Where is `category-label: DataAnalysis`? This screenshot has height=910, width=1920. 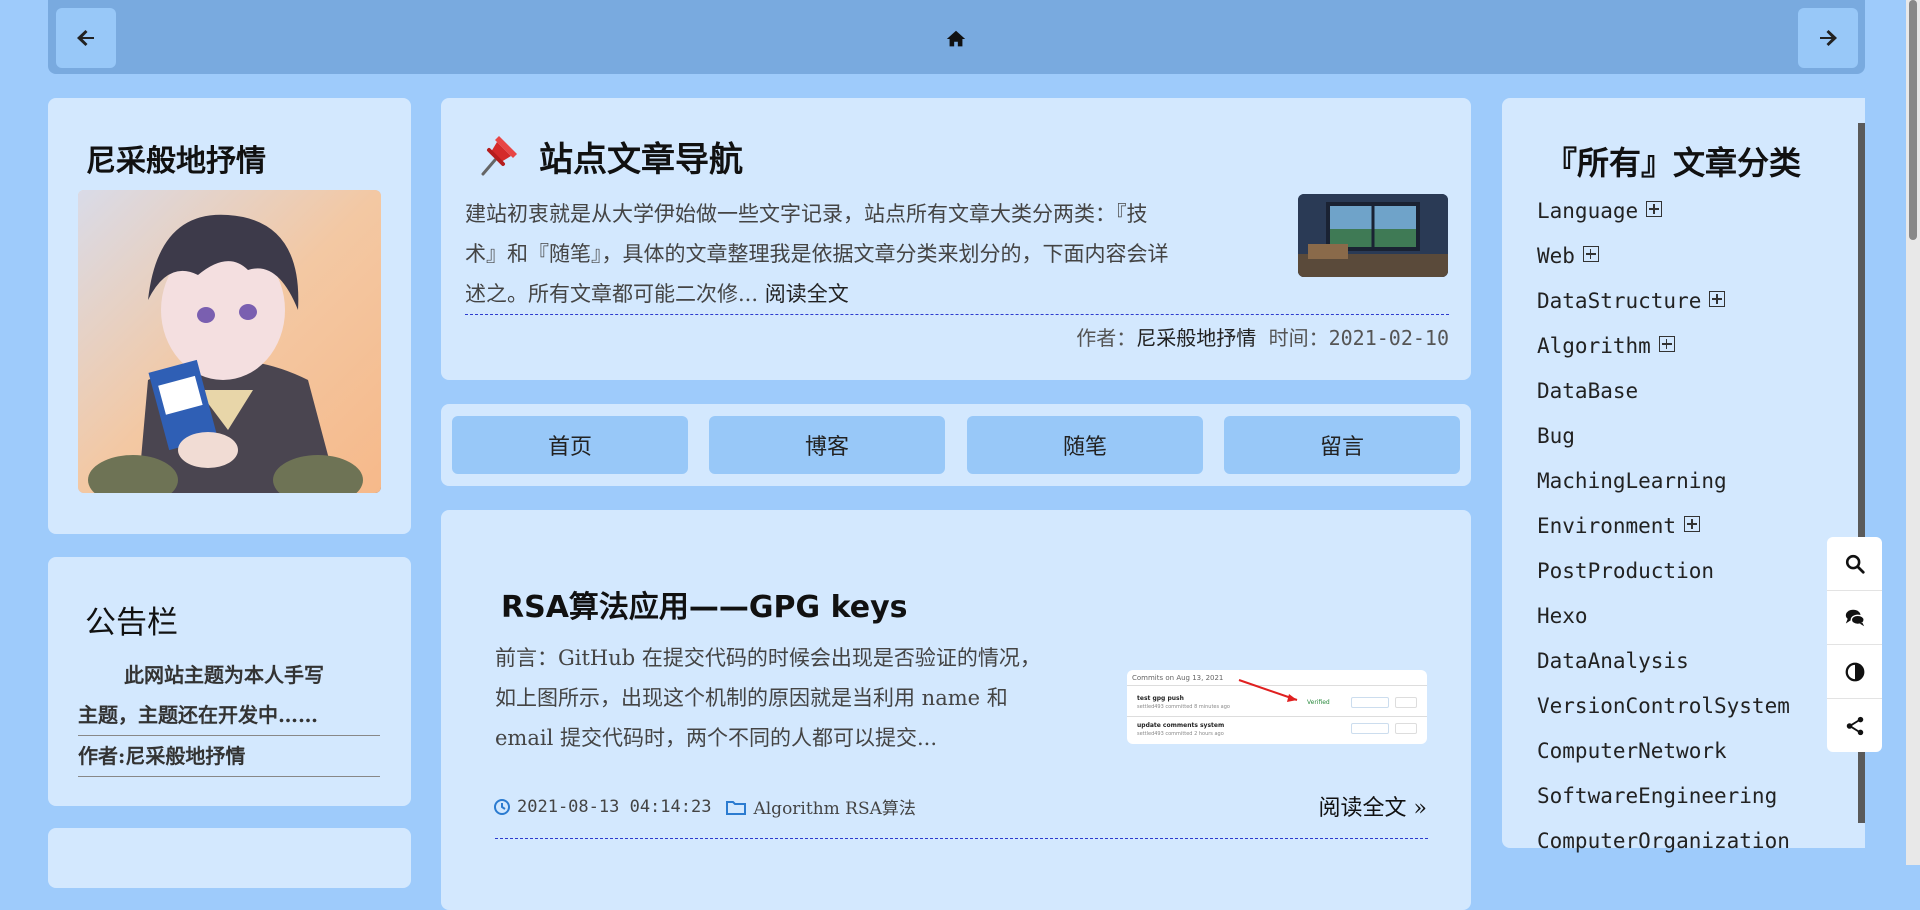
category-label: DataAnalysis is located at coordinates (1613, 661).